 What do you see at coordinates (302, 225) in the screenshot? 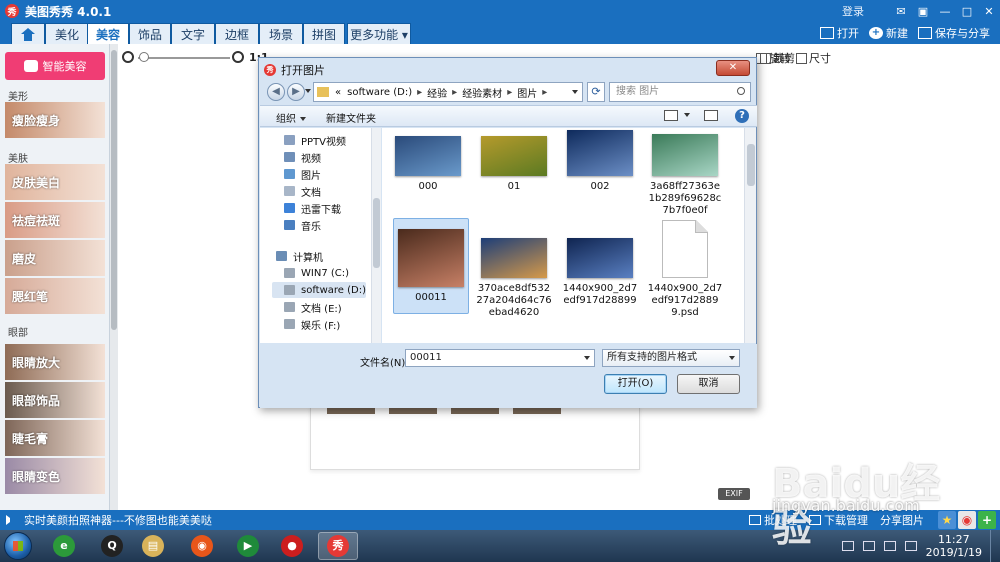
I see `nav-item-music: 音乐` at bounding box center [302, 225].